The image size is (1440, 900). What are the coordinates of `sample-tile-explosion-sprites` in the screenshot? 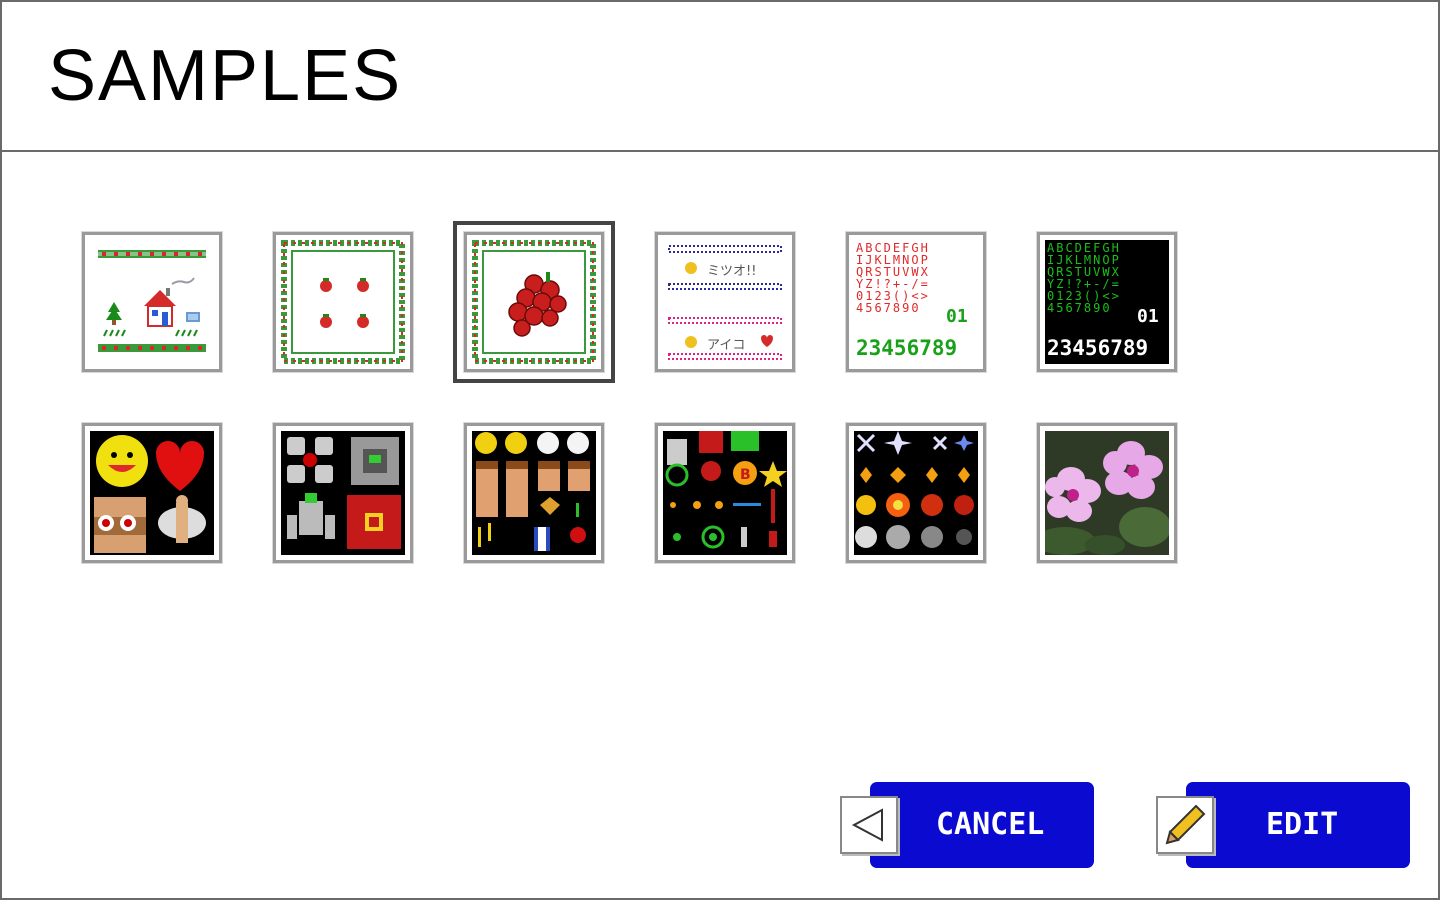 It's located at (916, 493).